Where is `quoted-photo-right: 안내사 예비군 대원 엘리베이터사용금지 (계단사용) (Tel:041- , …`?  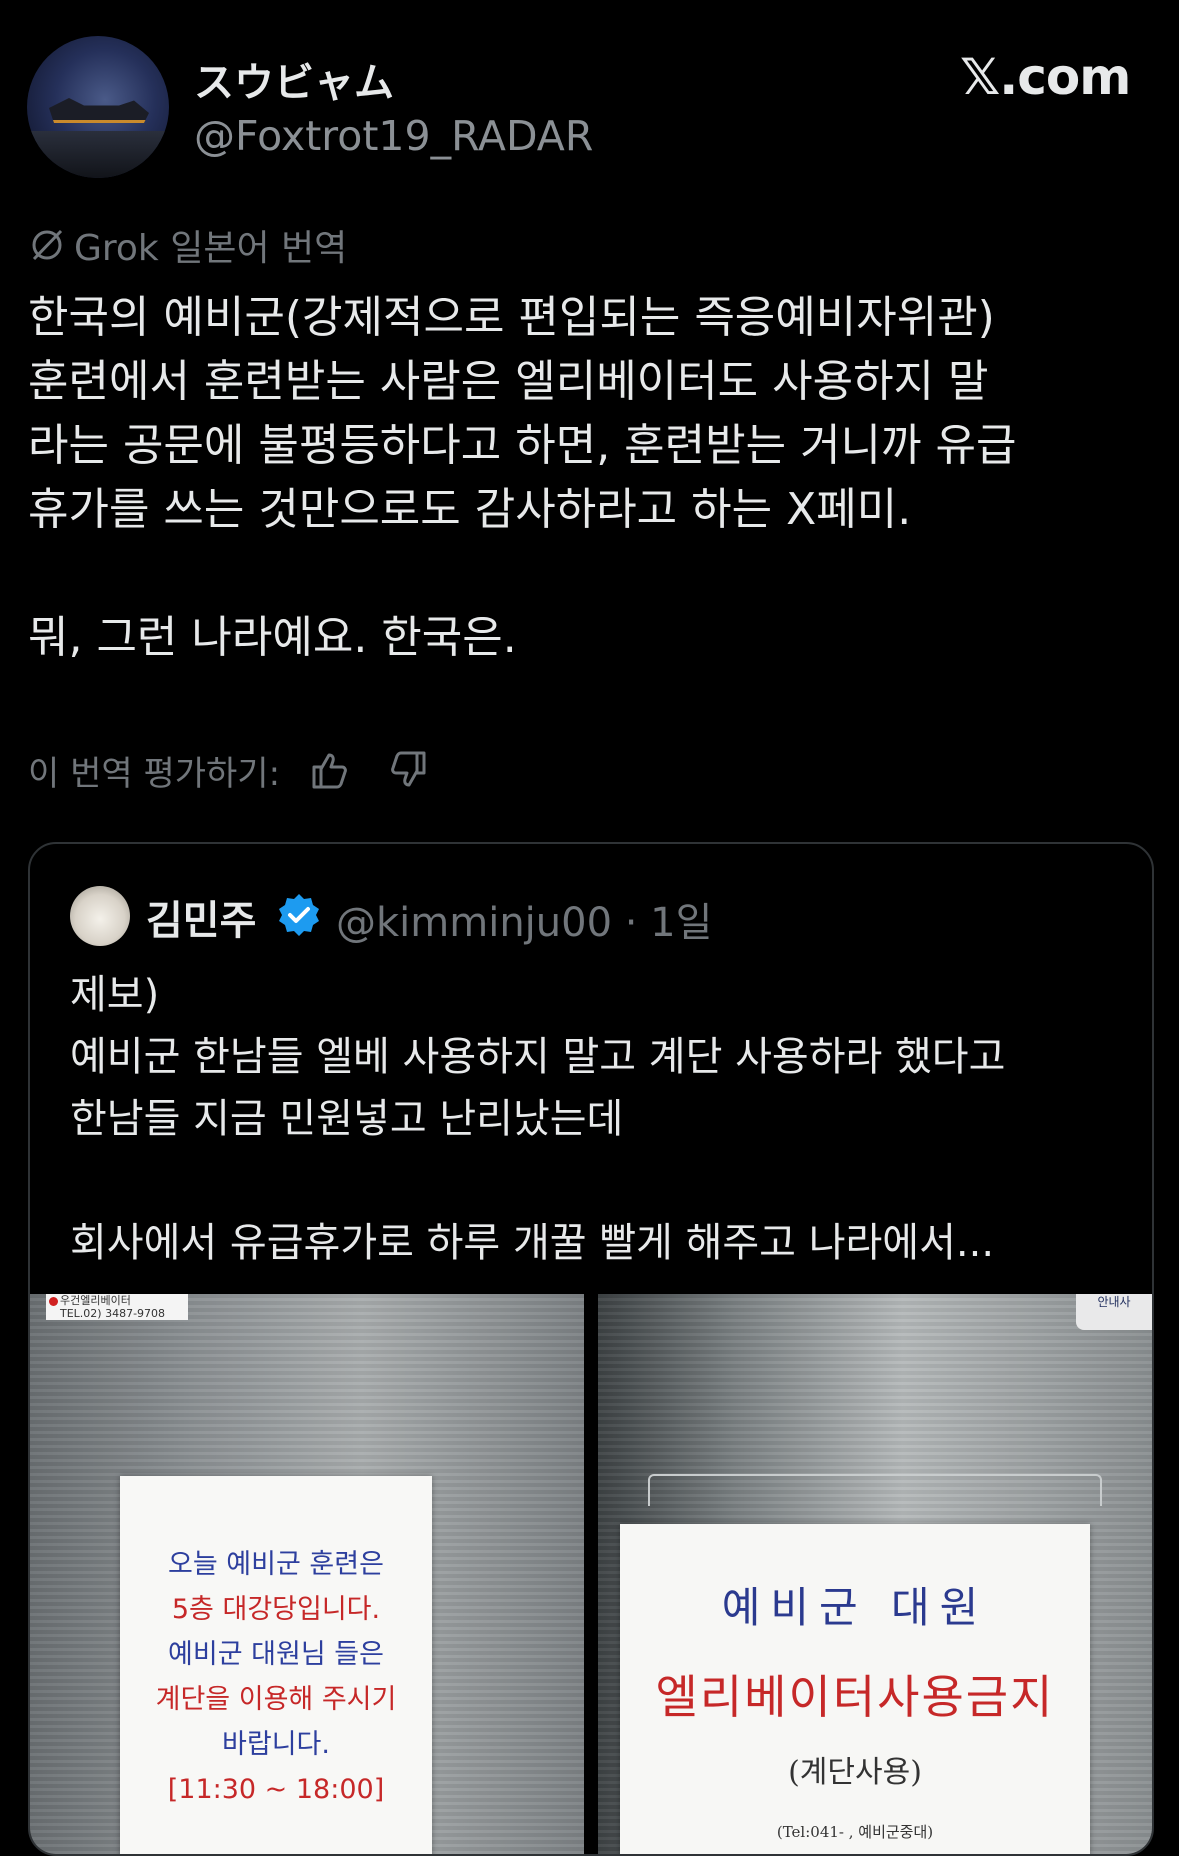
quoted-photo-right: 안내사 예비군 대원 엘리베이터사용금지 (계단사용) (Tel:041- , … is located at coordinates (875, 1574).